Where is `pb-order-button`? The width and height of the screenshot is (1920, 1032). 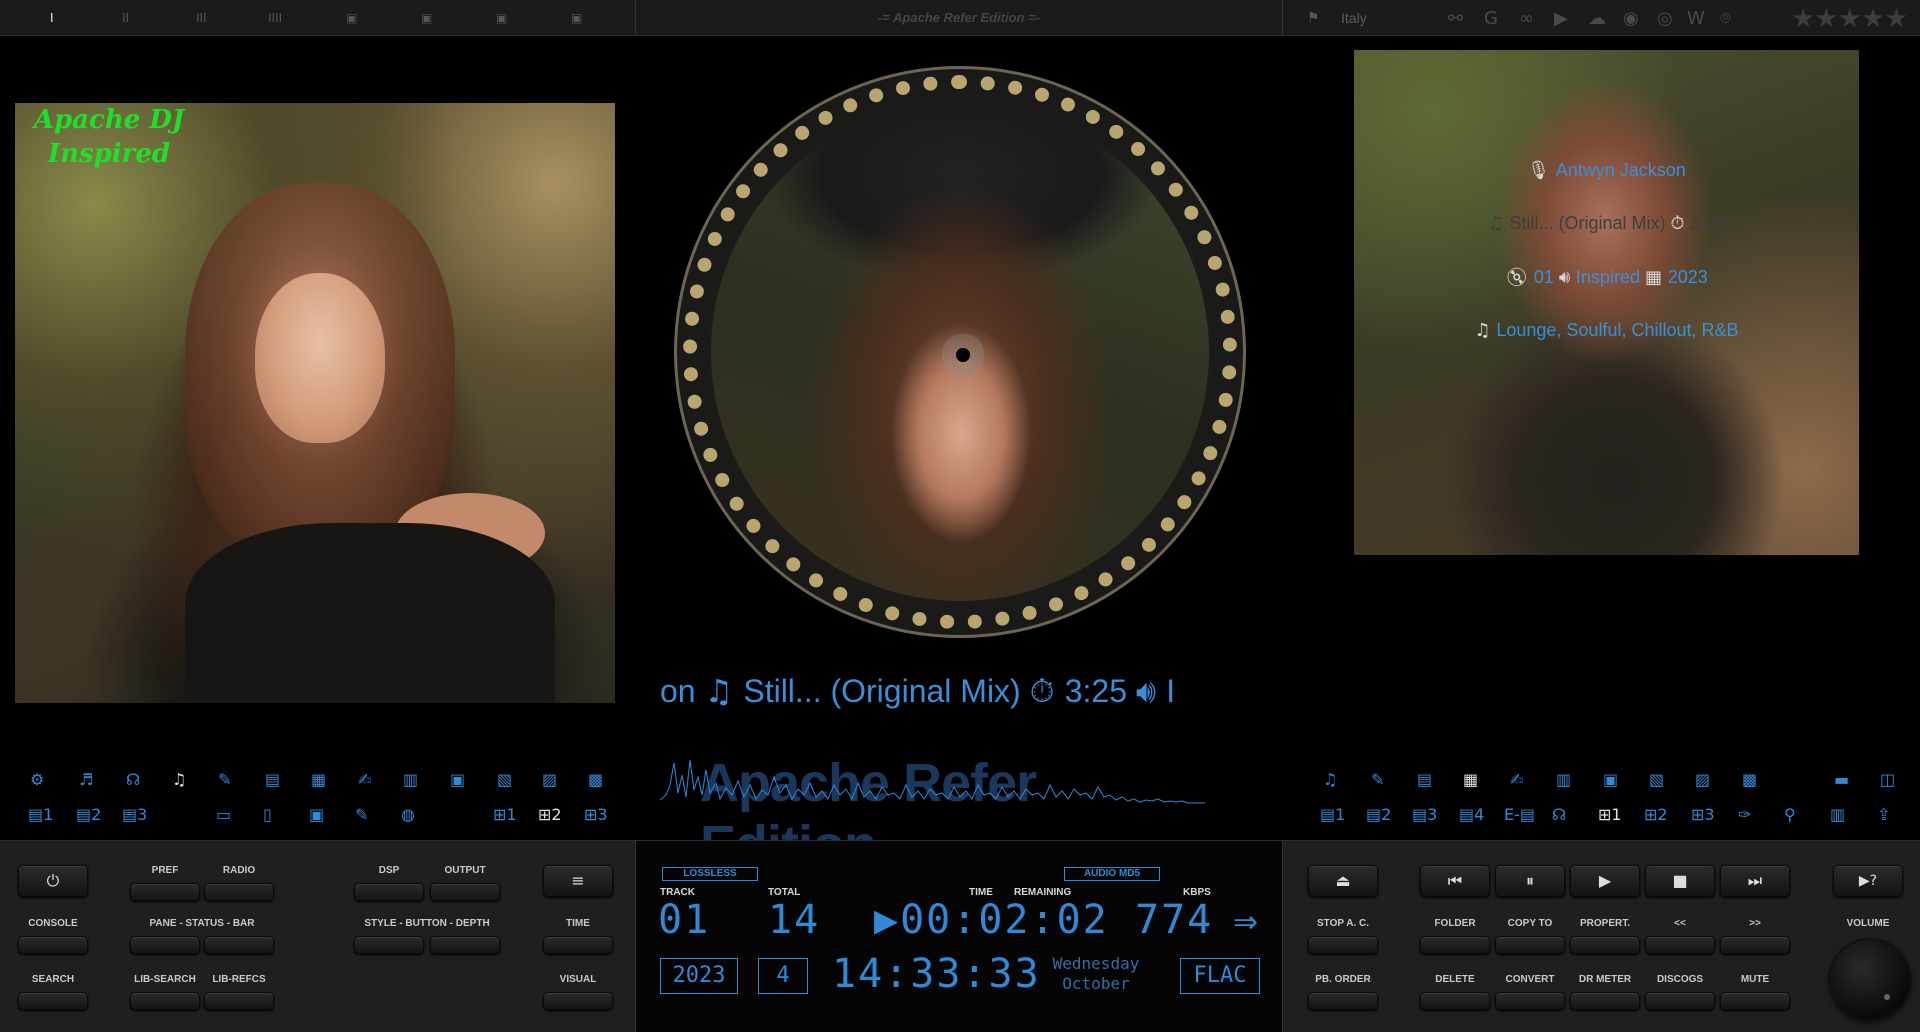
pb-order-button is located at coordinates (1343, 1001).